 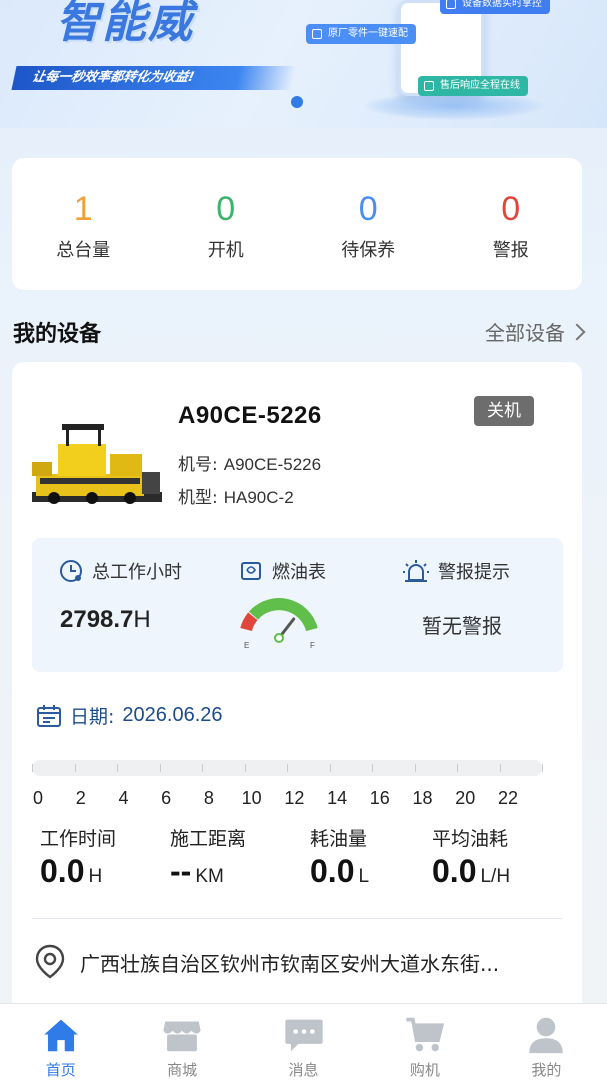 What do you see at coordinates (297, 102) in the screenshot?
I see `banner-pager-dot` at bounding box center [297, 102].